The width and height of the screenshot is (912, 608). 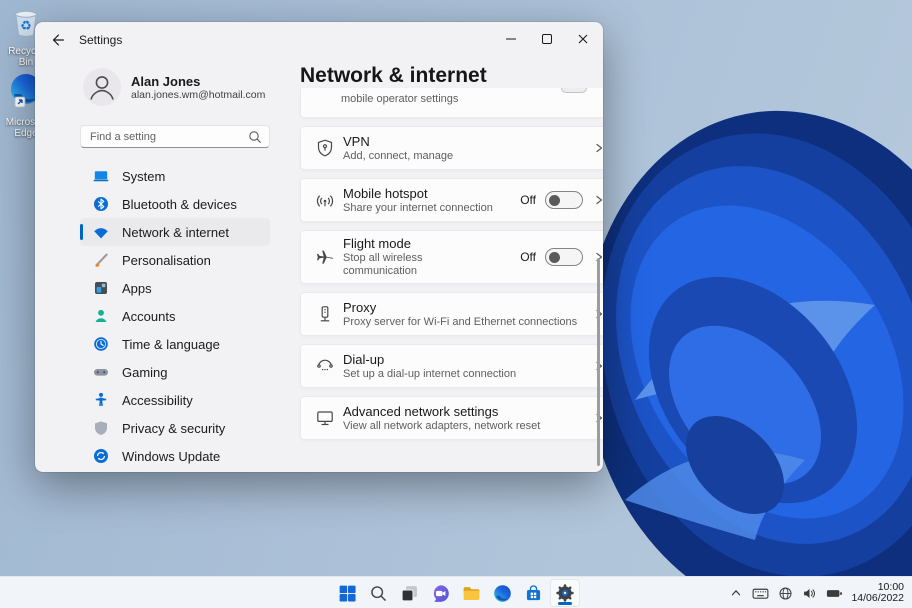 What do you see at coordinates (598, 362) in the screenshot?
I see `scrollbar` at bounding box center [598, 362].